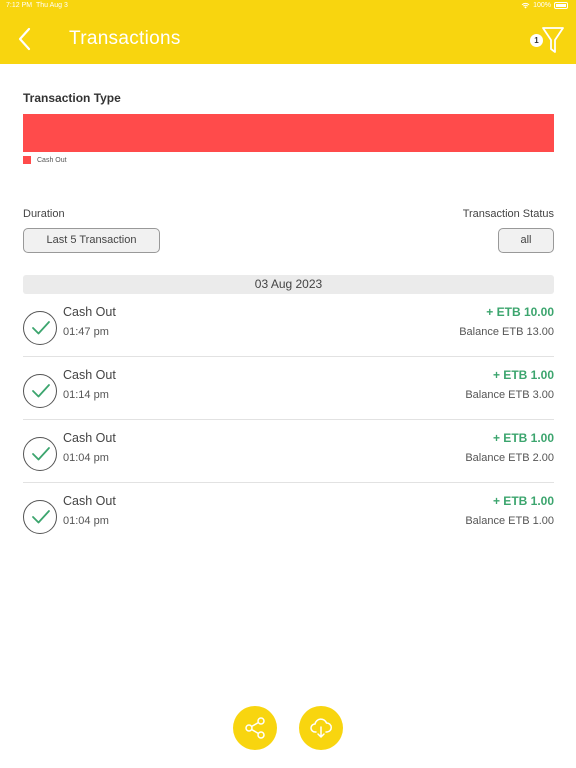 The width and height of the screenshot is (576, 768). What do you see at coordinates (525, 5) in the screenshot?
I see `wifi-icon` at bounding box center [525, 5].